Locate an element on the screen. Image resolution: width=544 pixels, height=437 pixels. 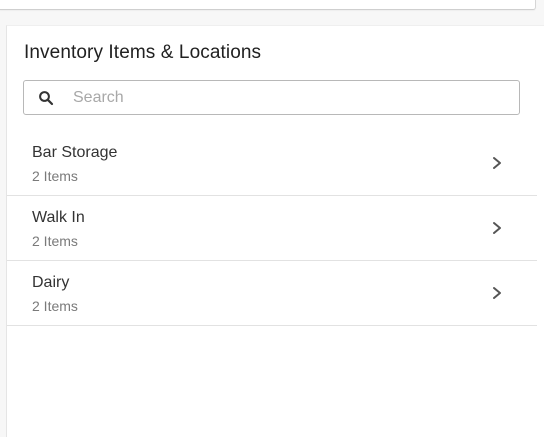
list-item-bar-storage: Bar Storage 2 Items is located at coordinates (272, 163).